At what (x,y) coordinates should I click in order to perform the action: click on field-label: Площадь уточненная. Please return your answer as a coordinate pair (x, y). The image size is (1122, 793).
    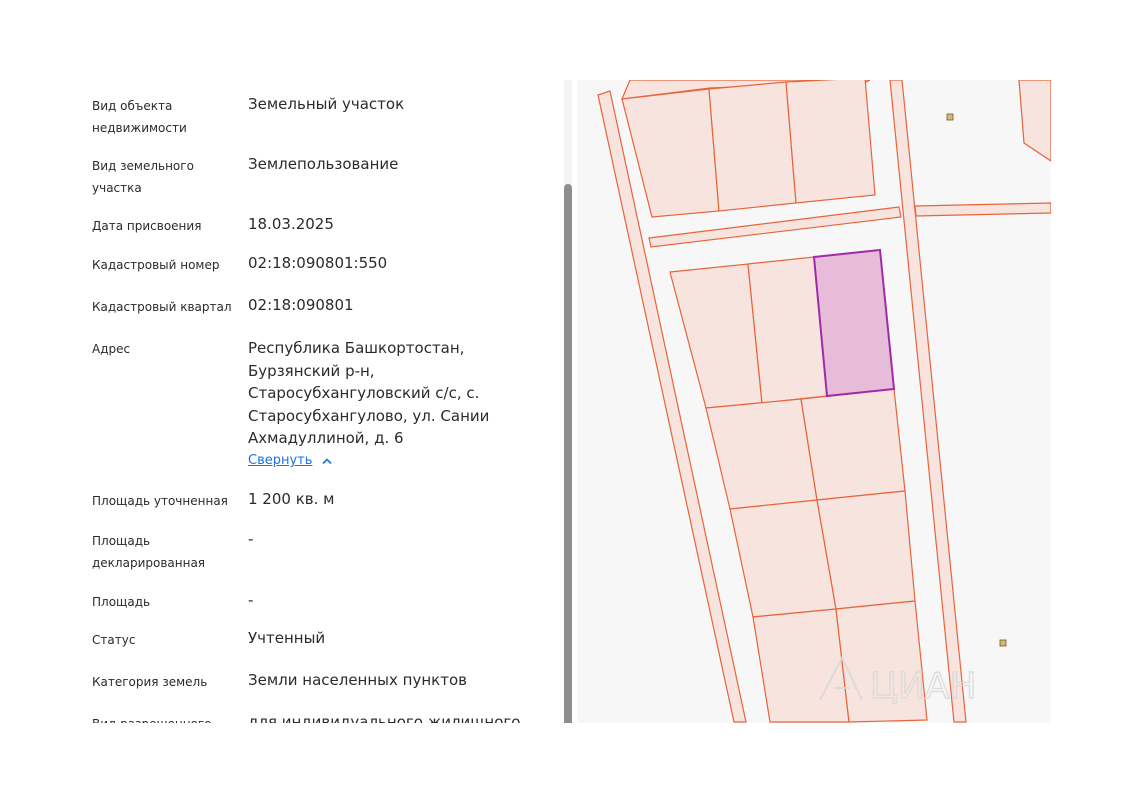
    Looking at the image, I should click on (160, 501).